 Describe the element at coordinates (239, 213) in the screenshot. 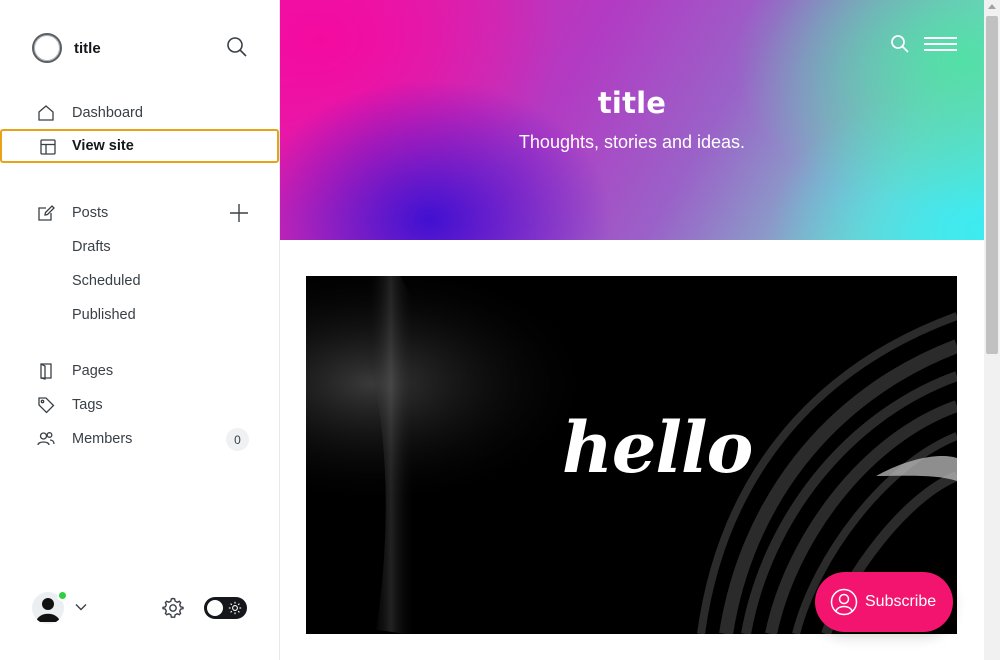

I see `plus-icon` at that location.